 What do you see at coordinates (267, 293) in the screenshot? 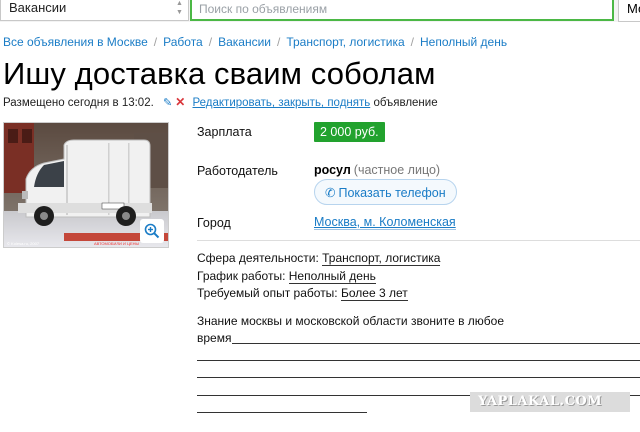
I see `param-label: Требуемый опыт работы:` at bounding box center [267, 293].